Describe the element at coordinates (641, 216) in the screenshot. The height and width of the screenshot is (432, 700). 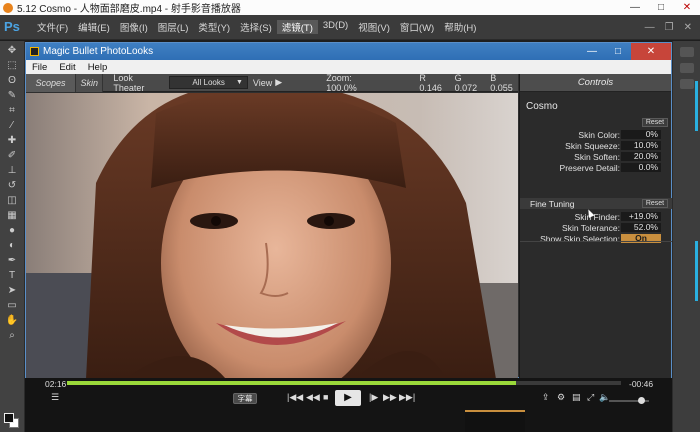
I see `skin-finder-field: +19.0%` at that location.